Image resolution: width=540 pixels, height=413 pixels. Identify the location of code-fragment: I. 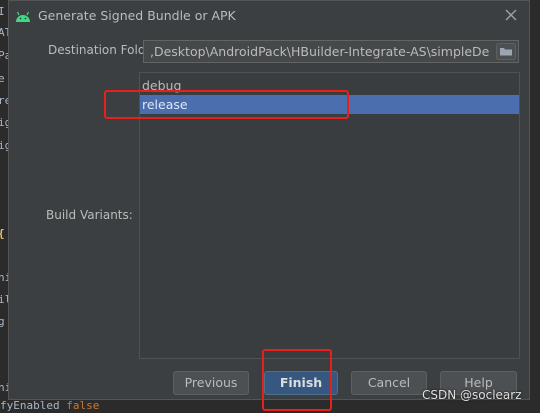
(2, 11).